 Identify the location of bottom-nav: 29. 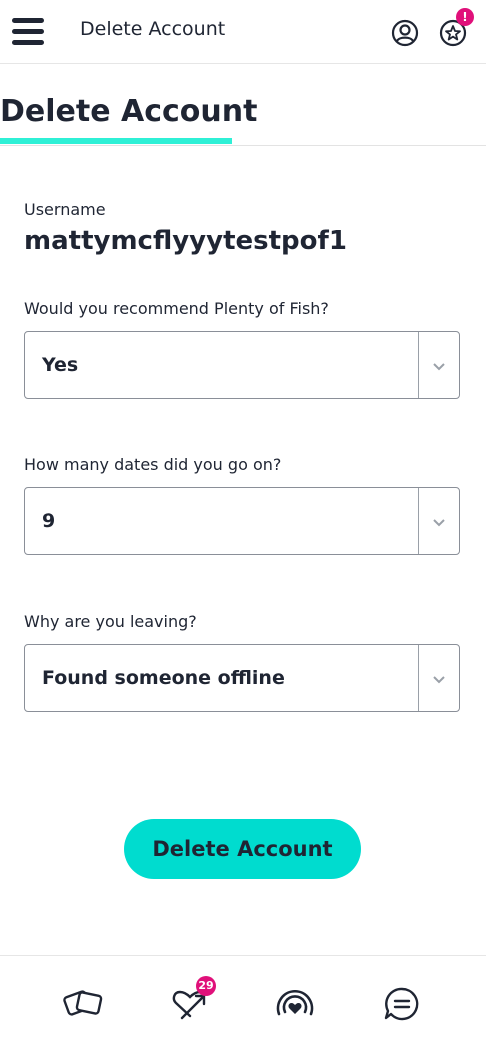
(243, 1005).